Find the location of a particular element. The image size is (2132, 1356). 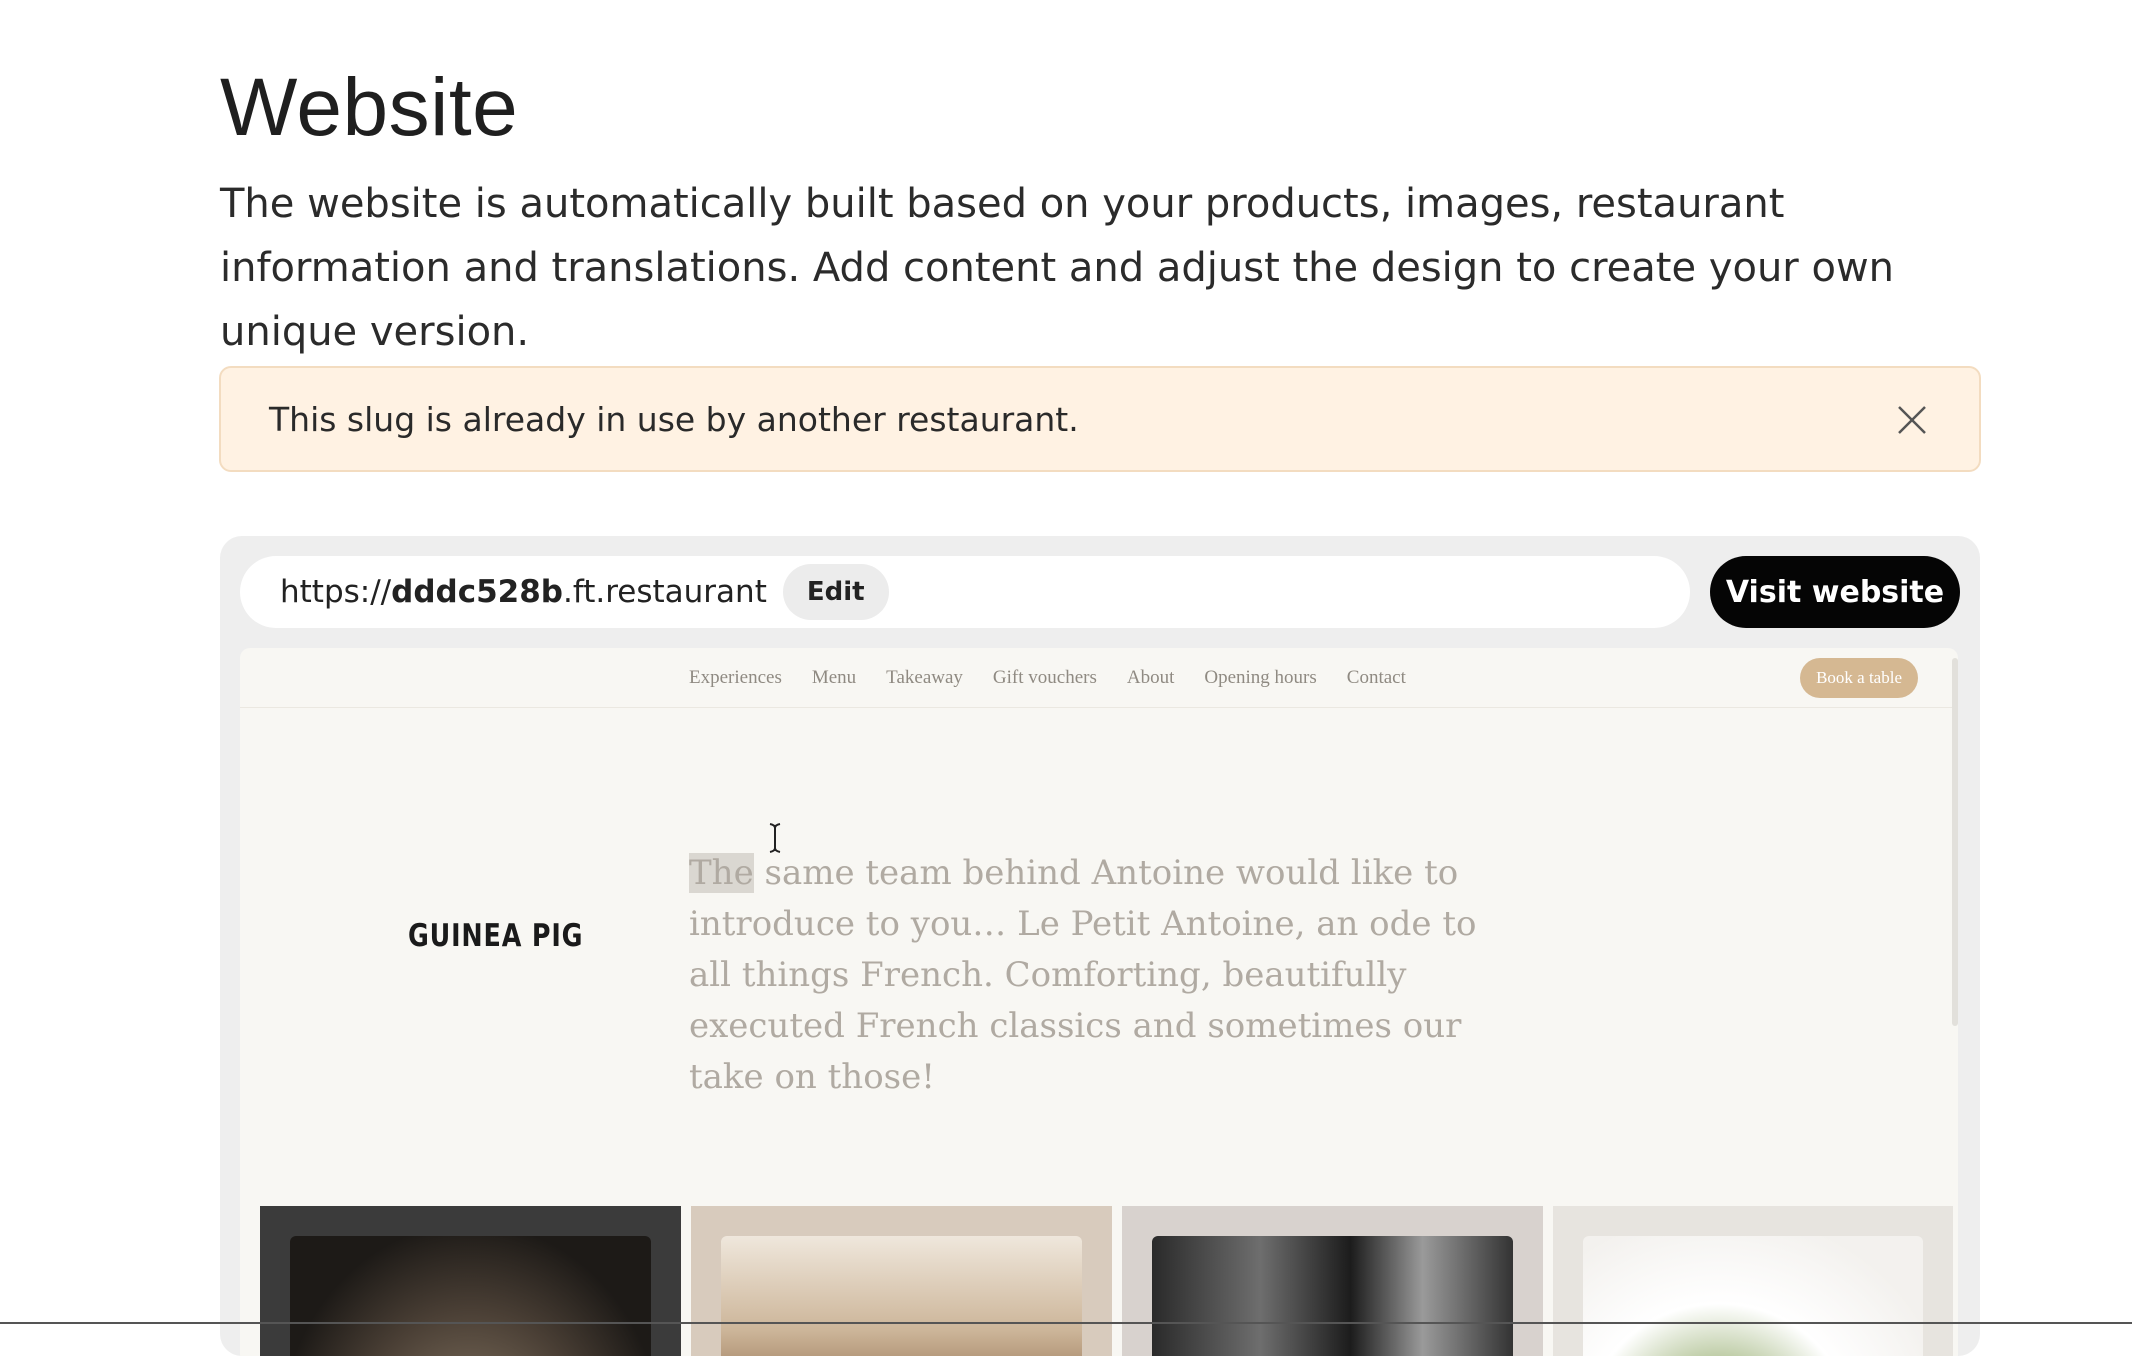

website-url-bar: https://dddc528b.ft.restaurant Edit is located at coordinates (965, 592).